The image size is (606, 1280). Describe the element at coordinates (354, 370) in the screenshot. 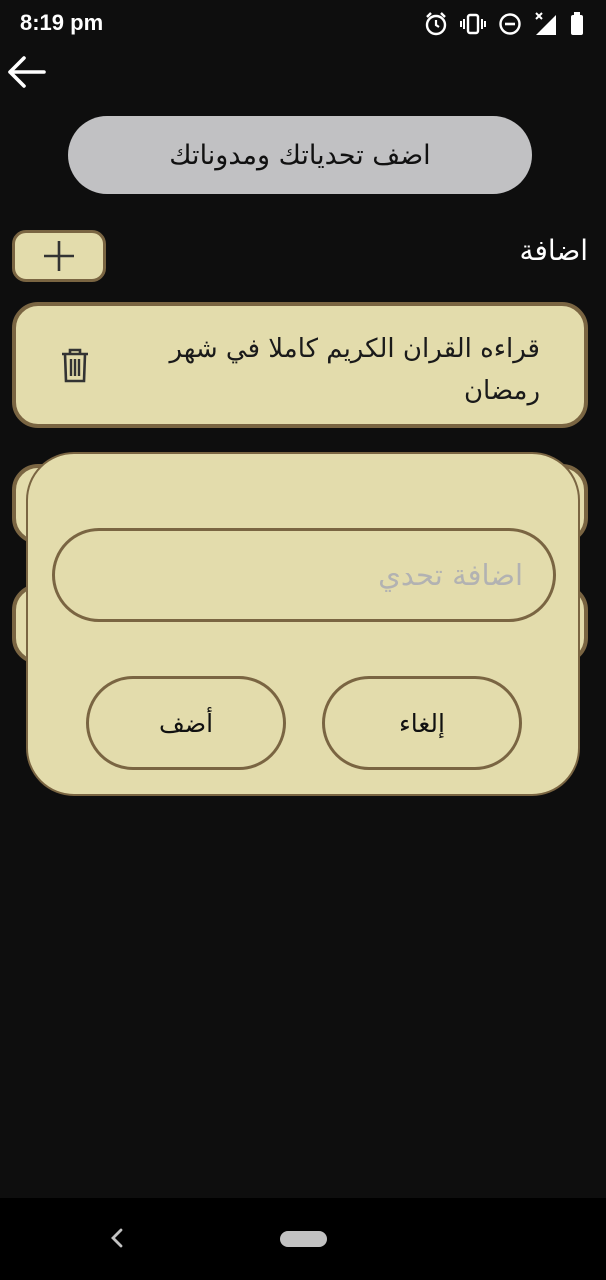

I see `challenge-text: قراءه القران الكريم كاملا في شهر رمضان` at that location.